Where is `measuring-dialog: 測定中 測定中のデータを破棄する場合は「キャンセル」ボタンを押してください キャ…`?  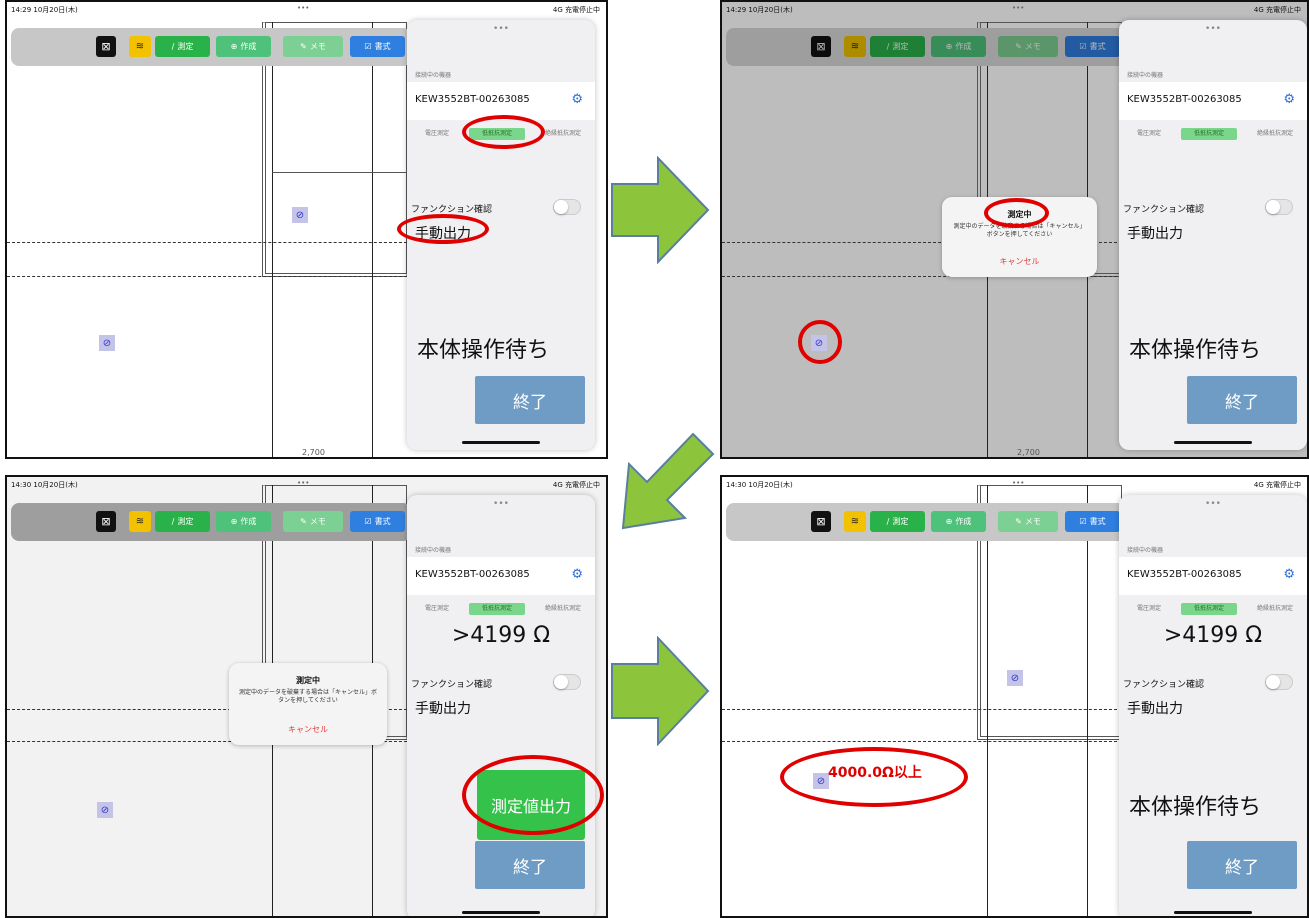 measuring-dialog: 測定中 測定中のデータを破棄する場合は「キャンセル」ボタンを押してください キャ… is located at coordinates (308, 704).